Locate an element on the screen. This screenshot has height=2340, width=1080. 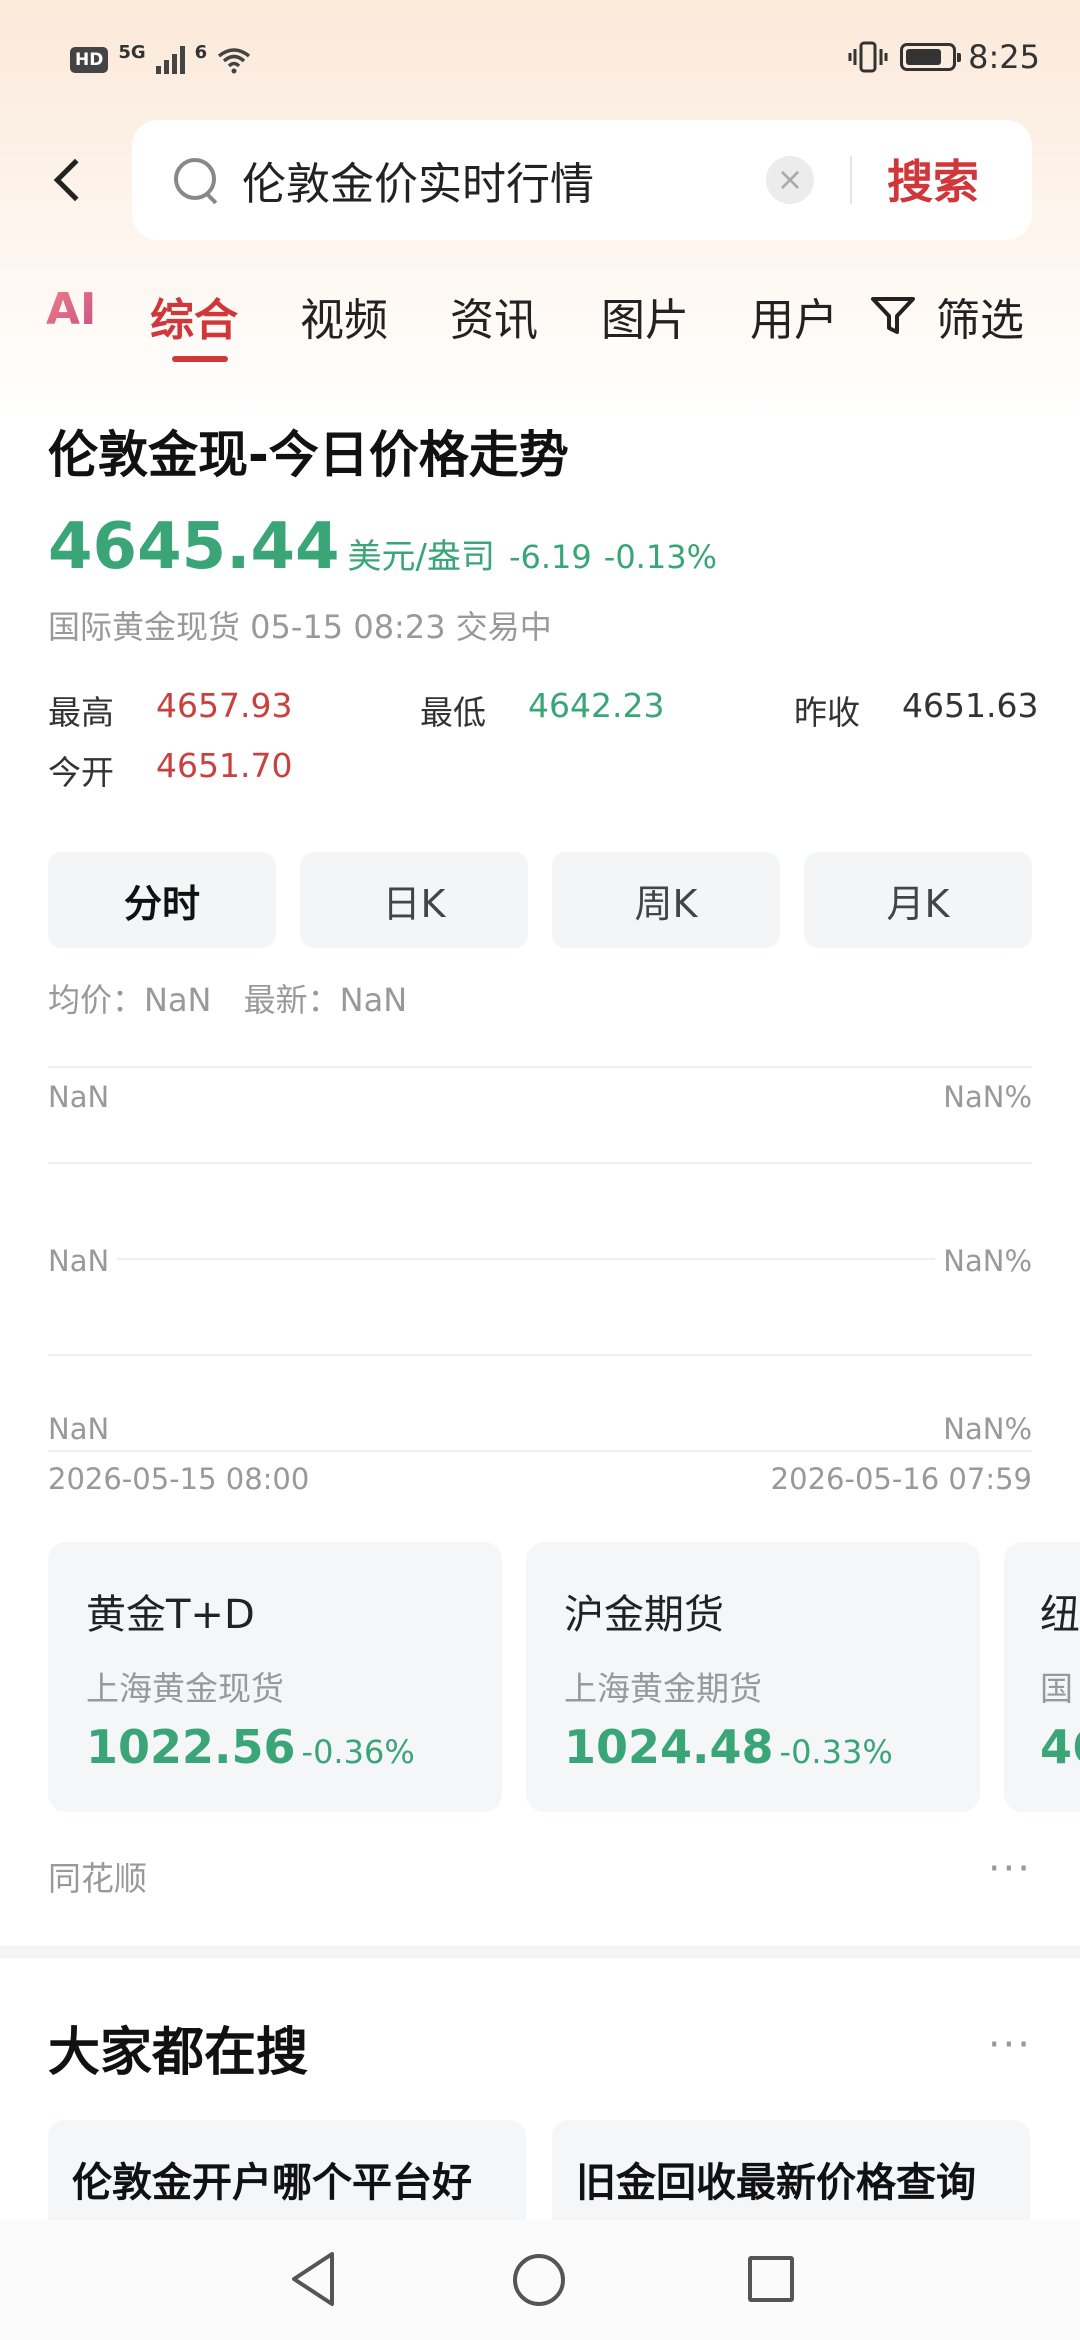
system-navigation-bar is located at coordinates (540, 2280).